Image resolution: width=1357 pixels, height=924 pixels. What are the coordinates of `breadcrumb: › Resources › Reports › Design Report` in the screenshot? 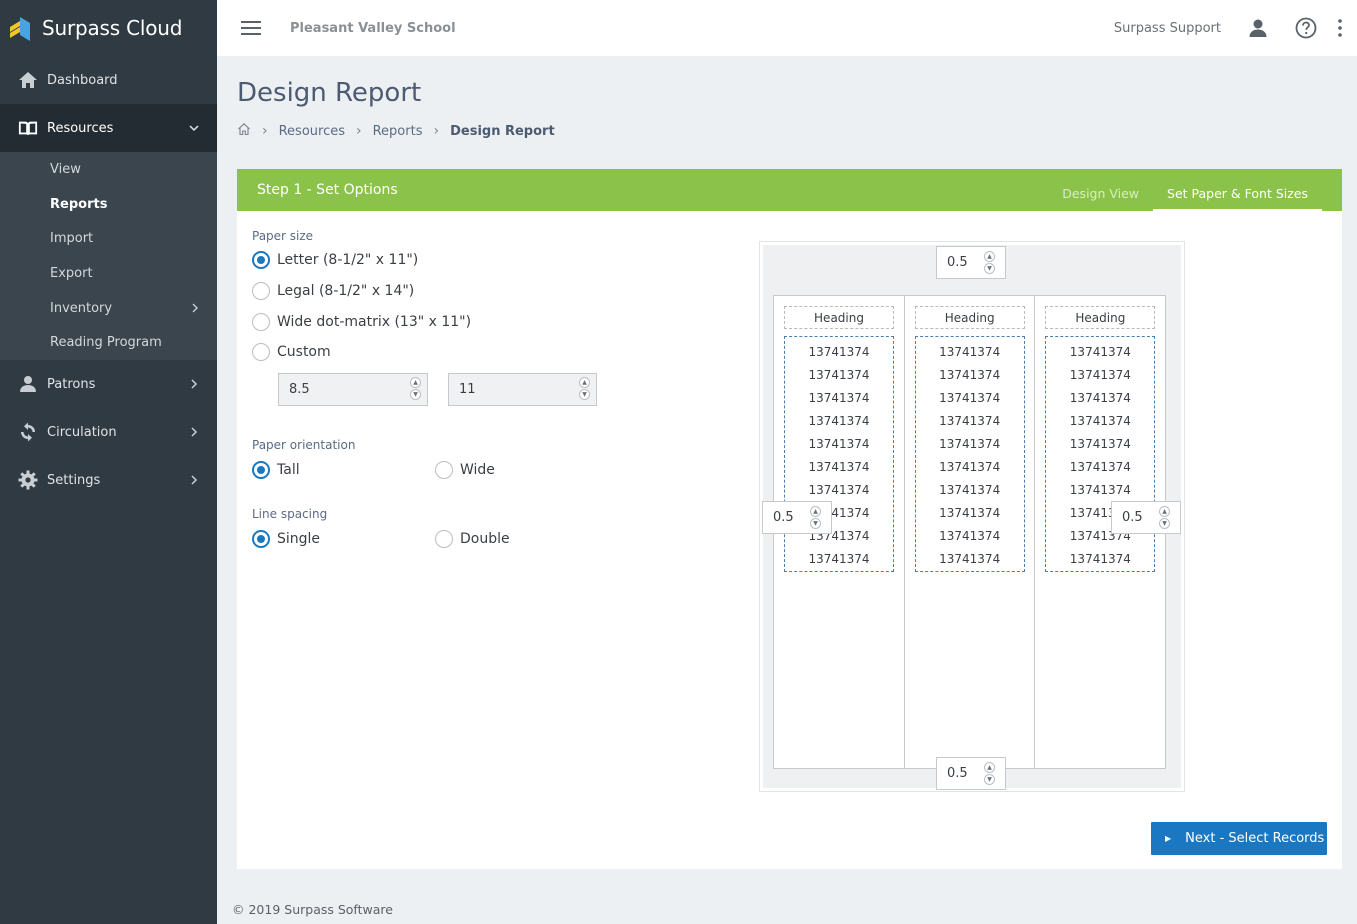 It's located at (396, 131).